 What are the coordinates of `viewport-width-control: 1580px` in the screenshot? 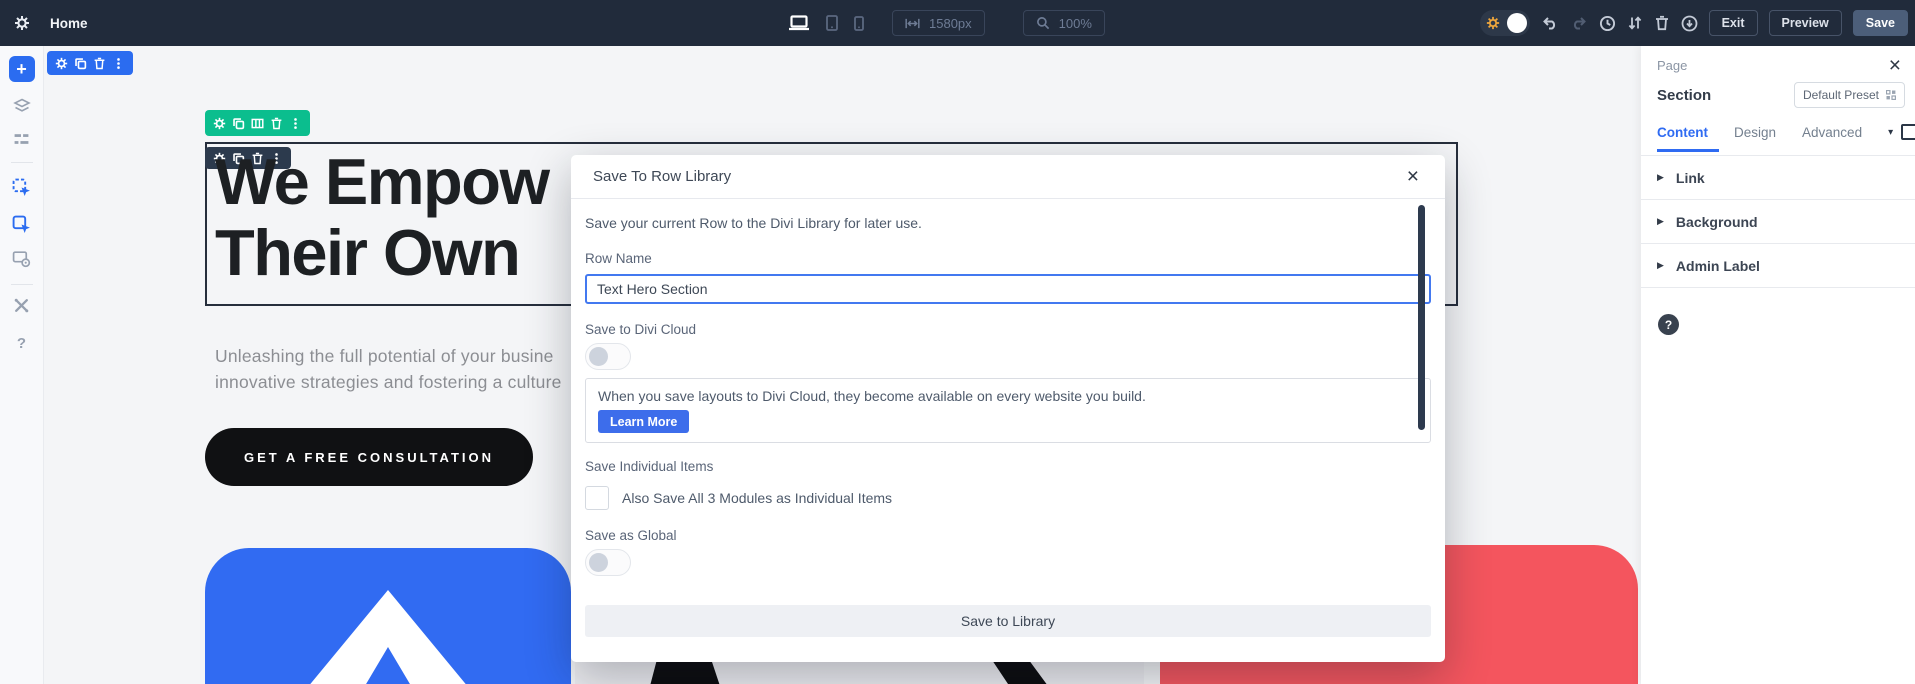 It's located at (938, 23).